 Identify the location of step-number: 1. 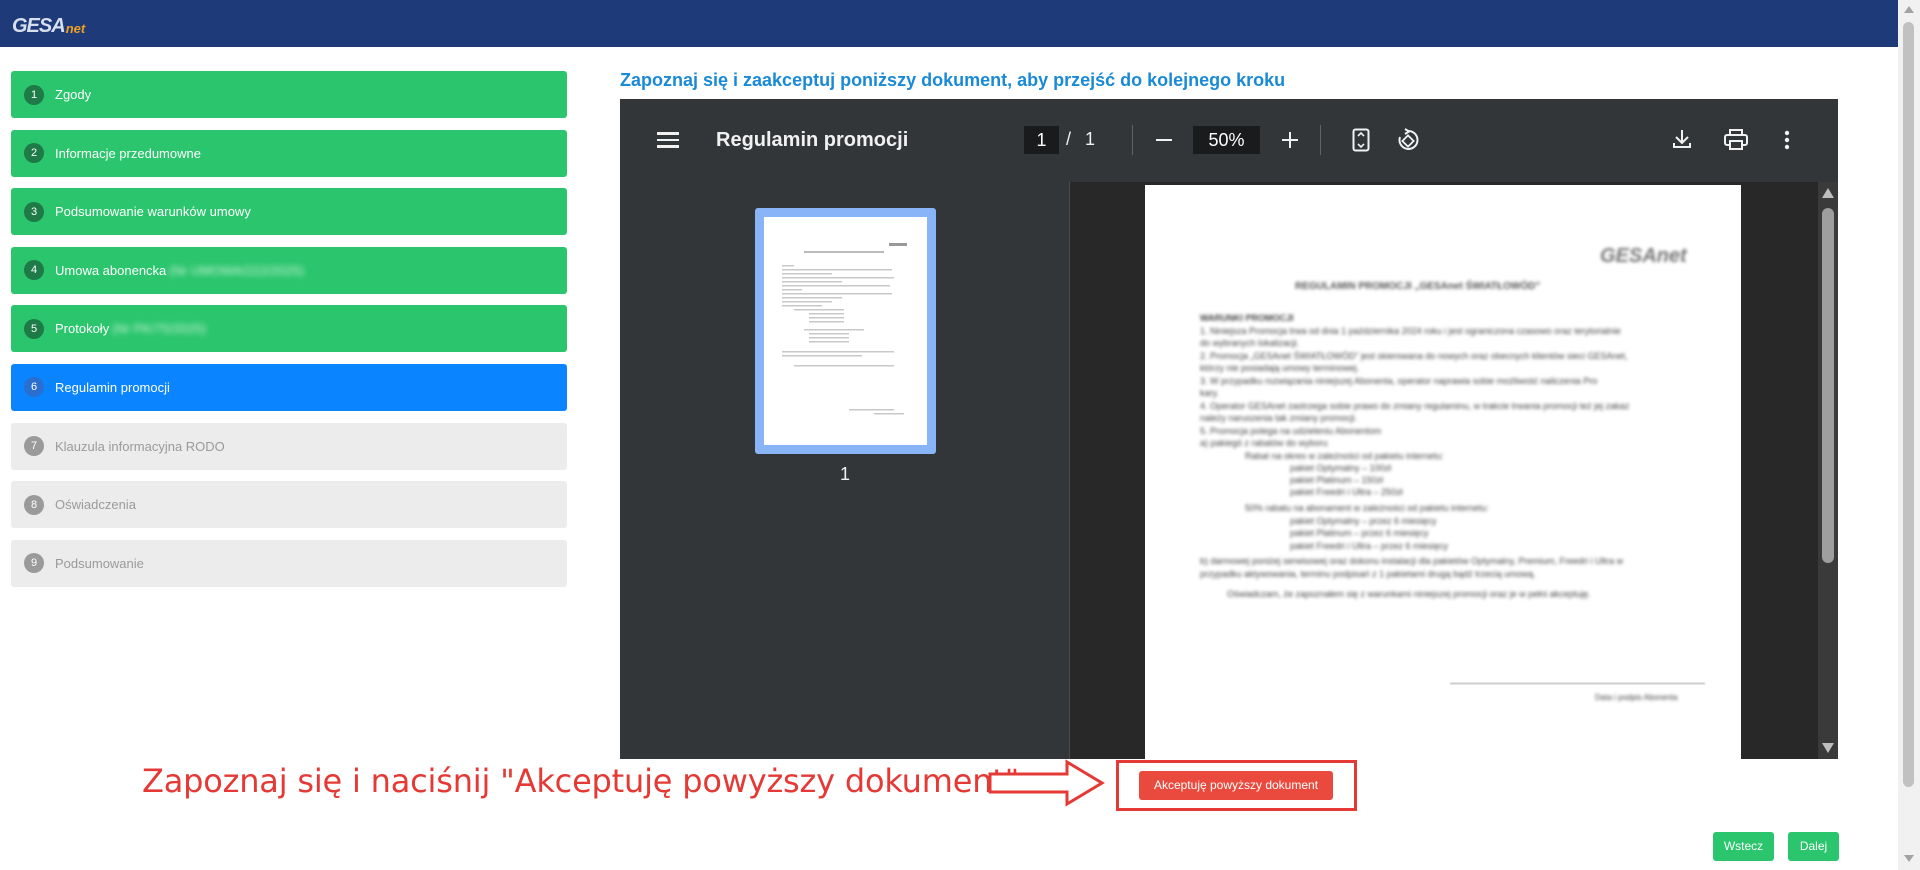
(34, 94).